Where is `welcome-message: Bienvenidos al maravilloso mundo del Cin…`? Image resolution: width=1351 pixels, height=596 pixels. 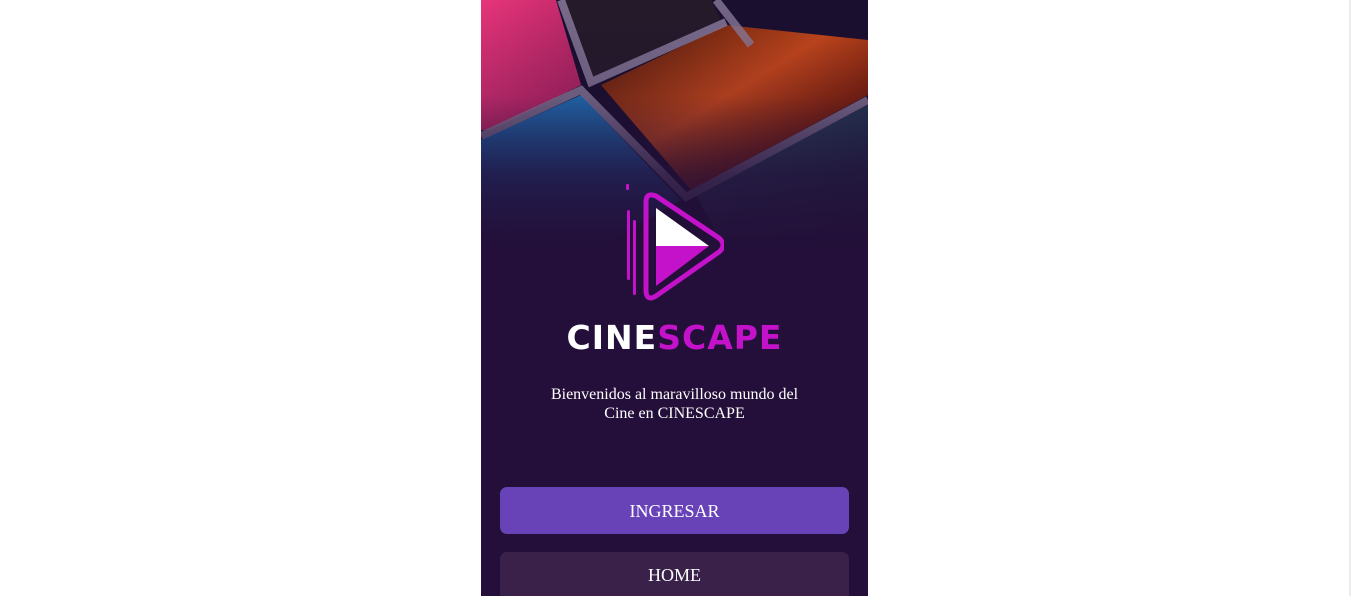
welcome-message: Bienvenidos al maravilloso mundo del Cin… is located at coordinates (674, 404).